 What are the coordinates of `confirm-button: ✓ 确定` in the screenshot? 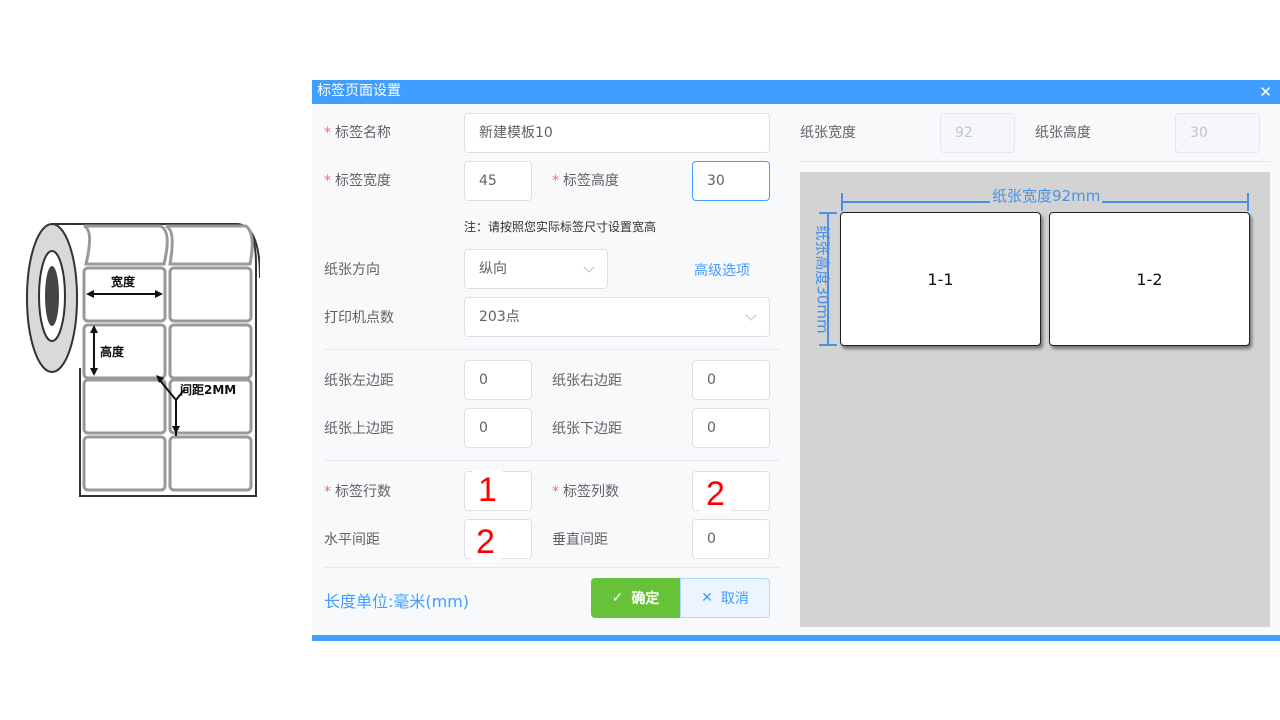 It's located at (635, 598).